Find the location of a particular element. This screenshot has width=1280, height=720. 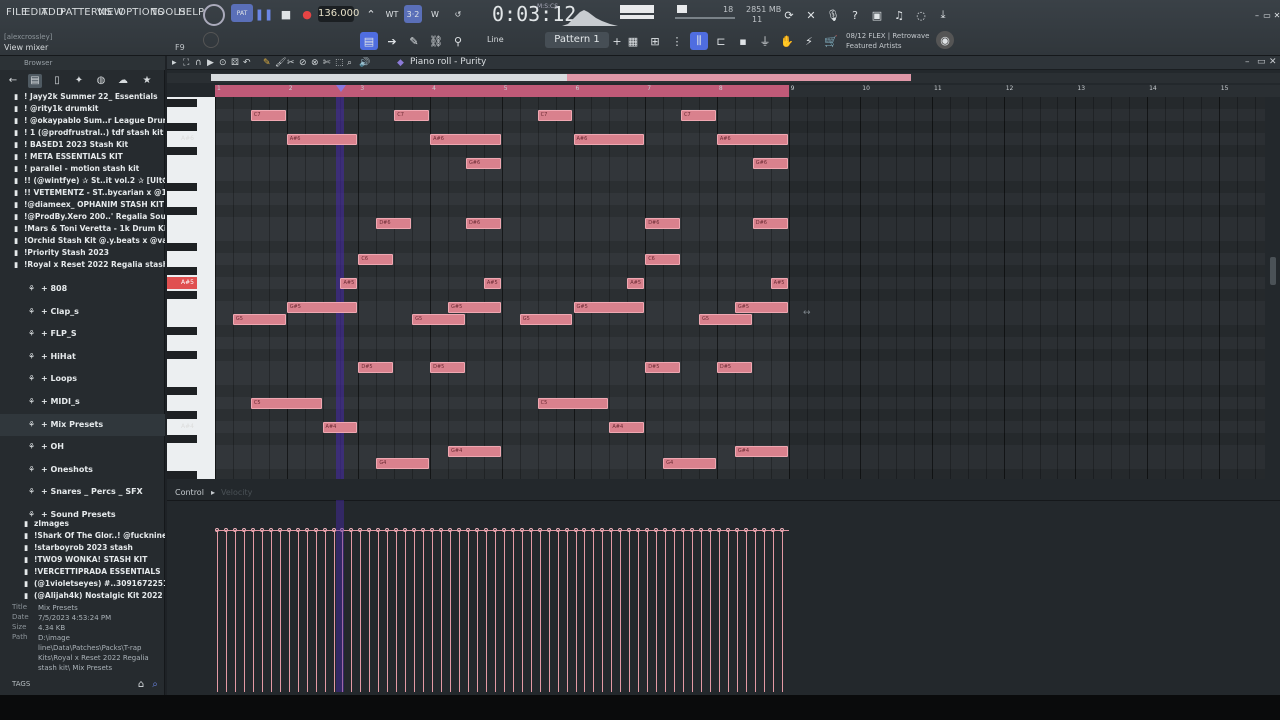

browser-folder: !@ProdBy.Xero 200..' Regalia Sound Kit▮ is located at coordinates (82, 218).